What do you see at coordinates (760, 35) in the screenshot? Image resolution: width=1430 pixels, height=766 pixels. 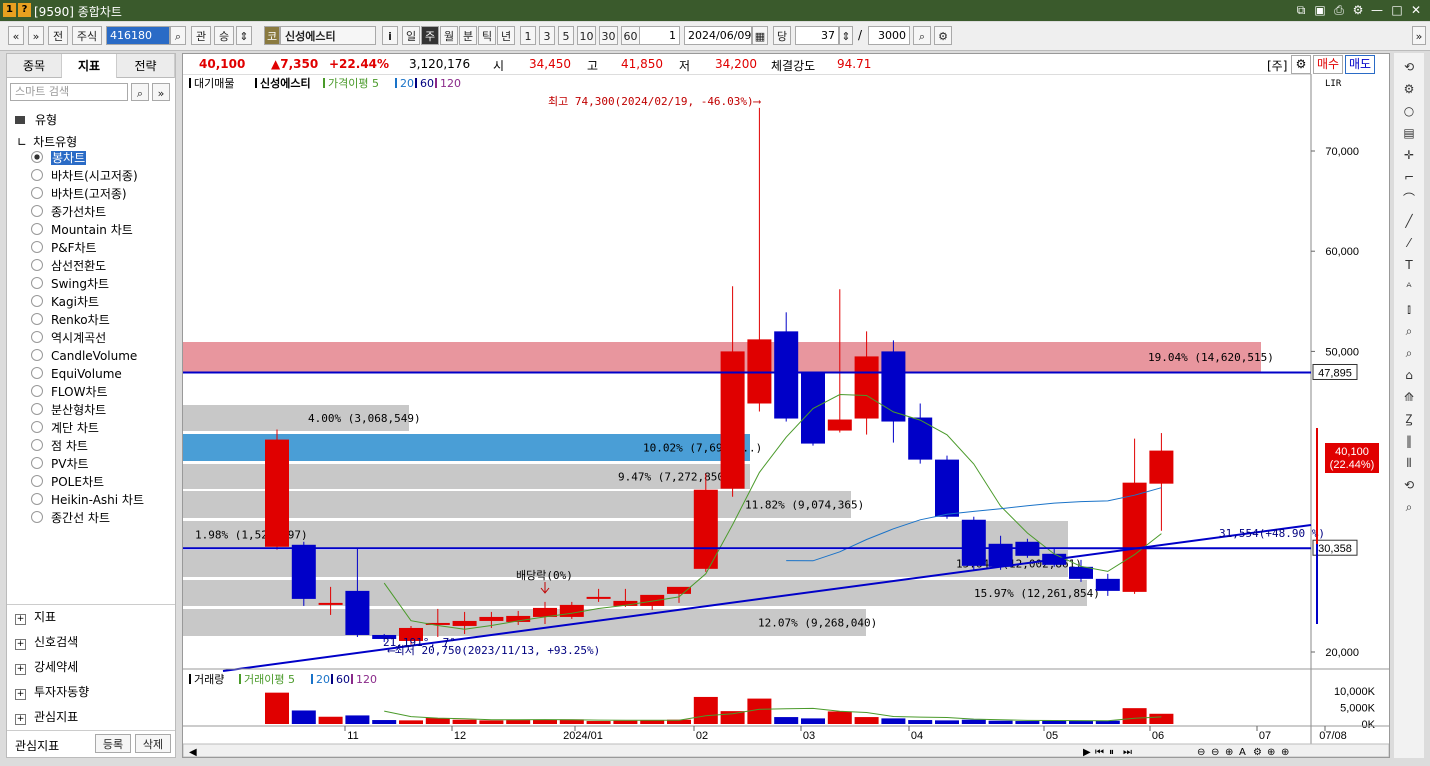 I see `calendar-icon: ▦` at bounding box center [760, 35].